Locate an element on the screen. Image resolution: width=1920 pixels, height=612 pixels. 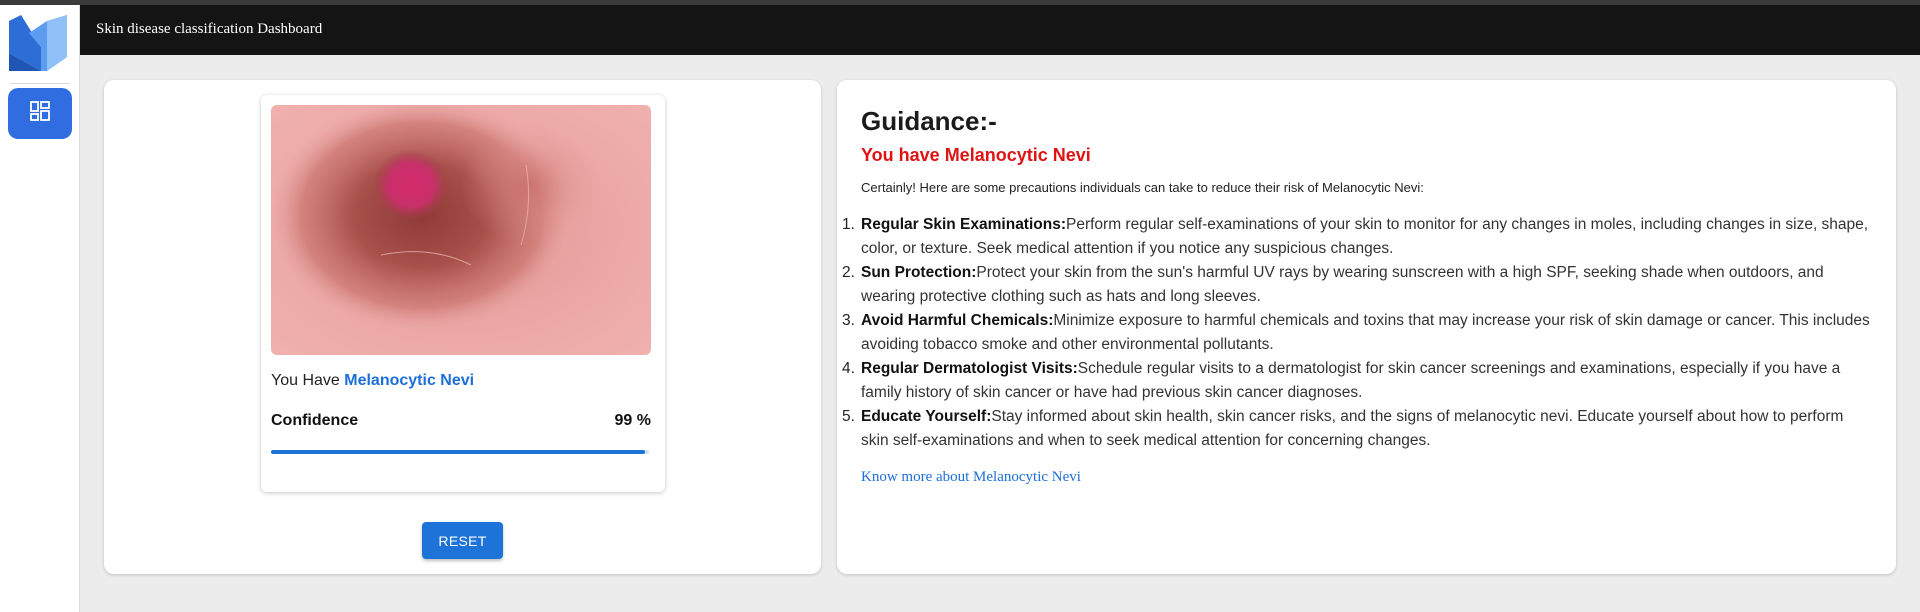
confidence-progress-bar is located at coordinates (460, 452).